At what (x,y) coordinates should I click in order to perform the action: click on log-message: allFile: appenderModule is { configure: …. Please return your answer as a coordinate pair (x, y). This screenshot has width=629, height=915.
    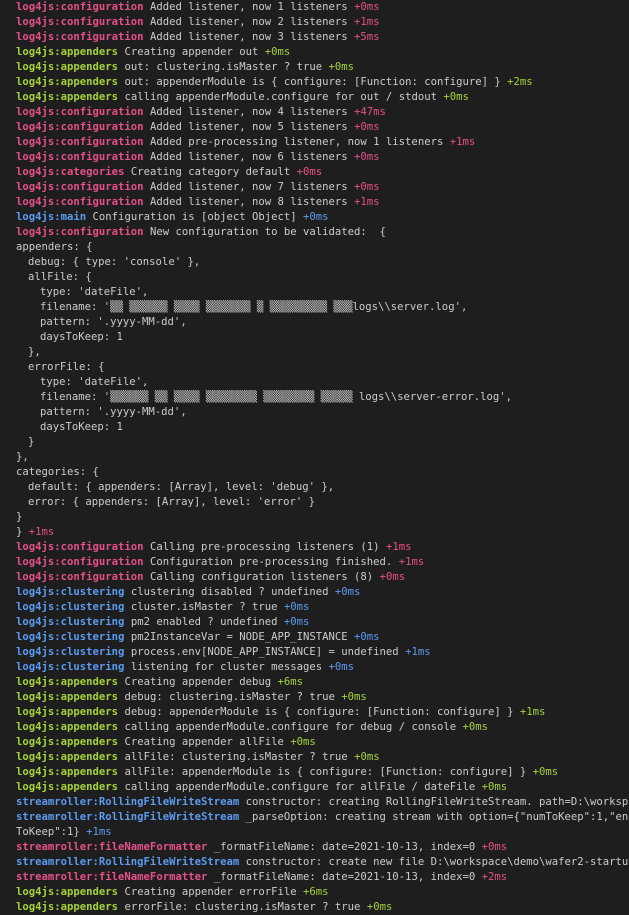
    Looking at the image, I should click on (325, 772).